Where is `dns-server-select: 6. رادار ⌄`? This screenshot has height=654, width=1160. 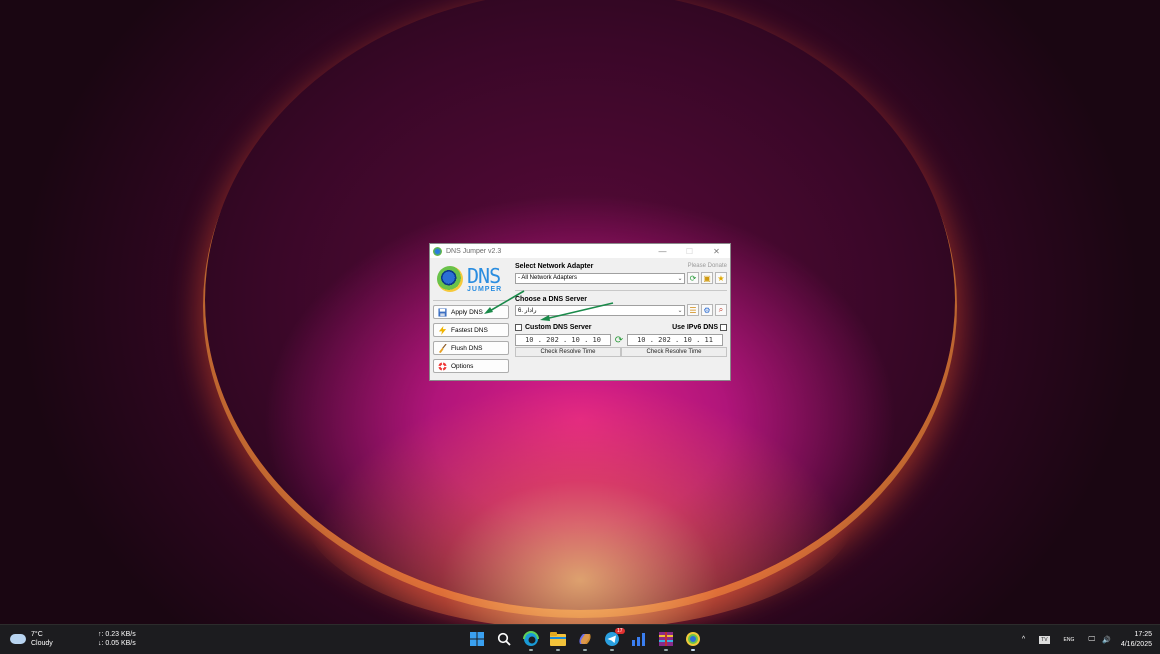 dns-server-select: 6. رادار ⌄ is located at coordinates (600, 310).